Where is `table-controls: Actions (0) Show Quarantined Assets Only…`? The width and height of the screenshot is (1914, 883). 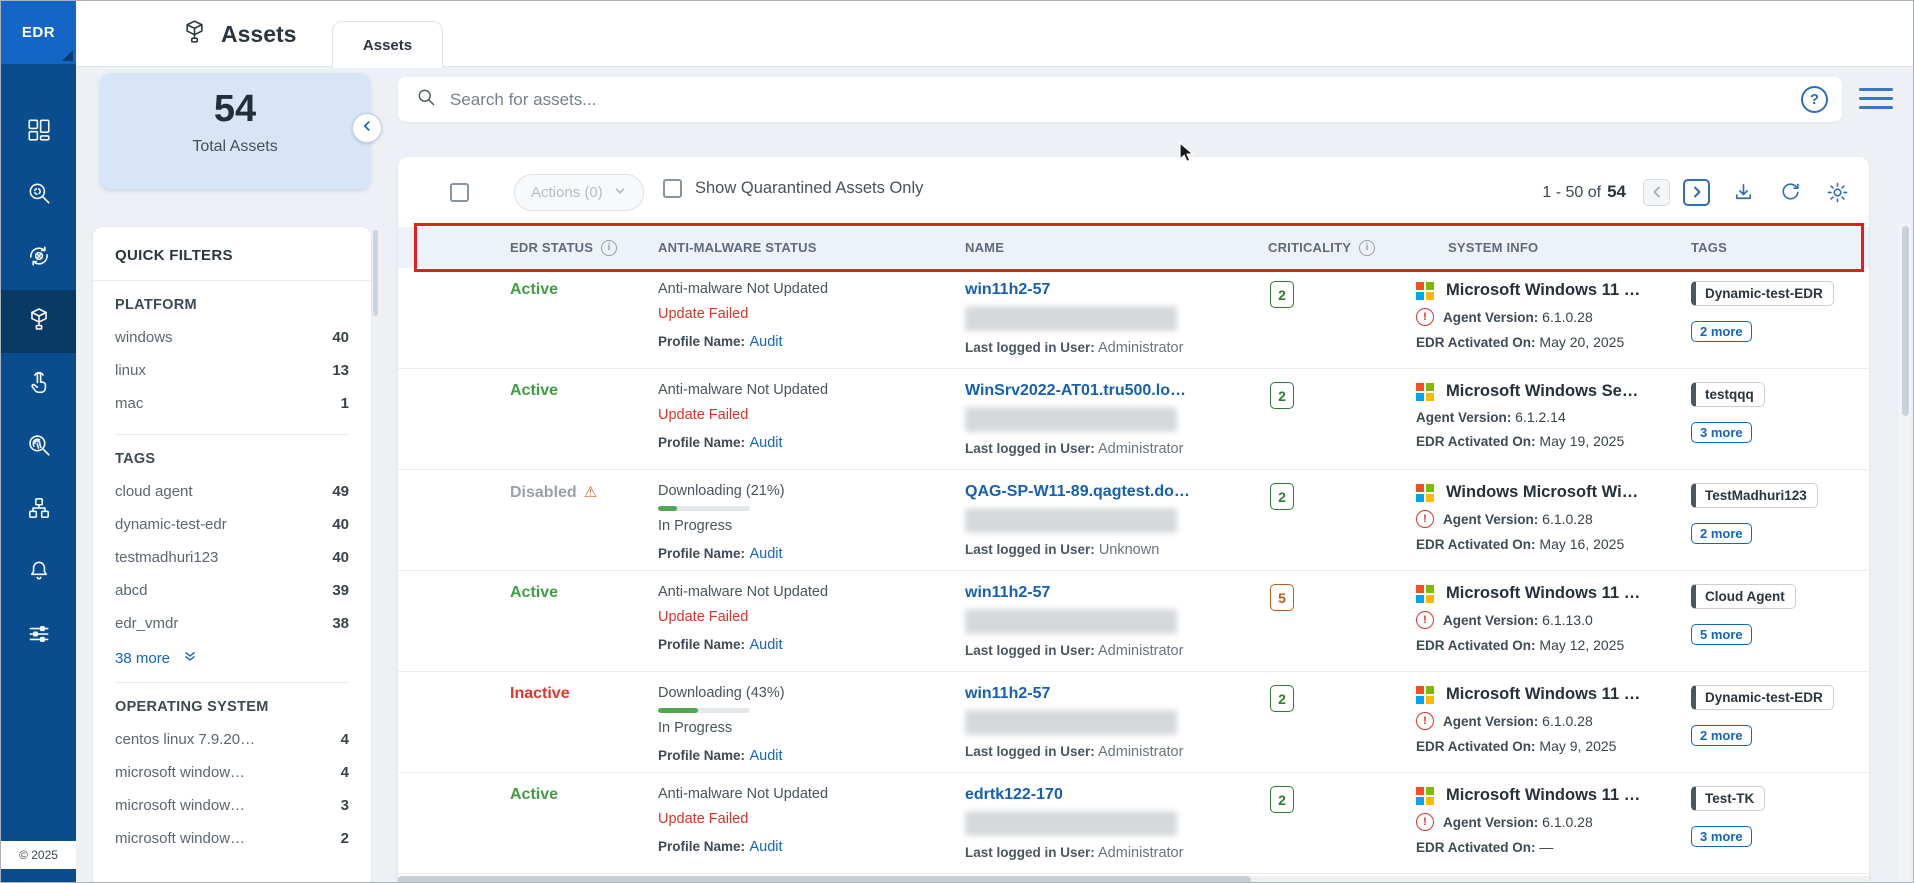 table-controls: Actions (0) Show Quarantined Assets Only… is located at coordinates (1133, 192).